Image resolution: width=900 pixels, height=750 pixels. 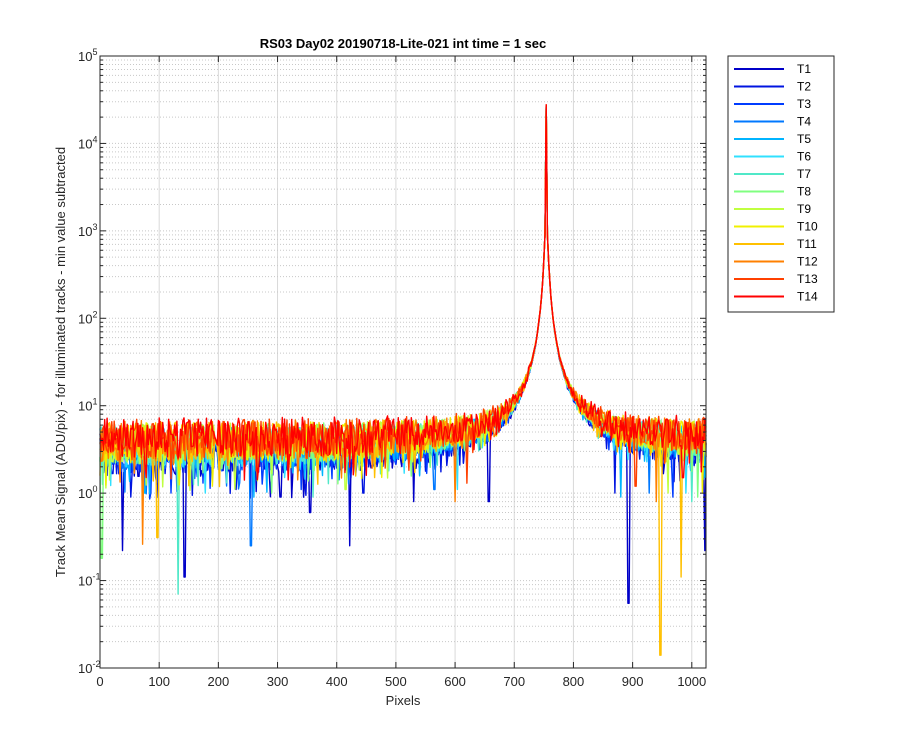 What do you see at coordinates (804, 87) in the screenshot?
I see `legend-label-t2: T2` at bounding box center [804, 87].